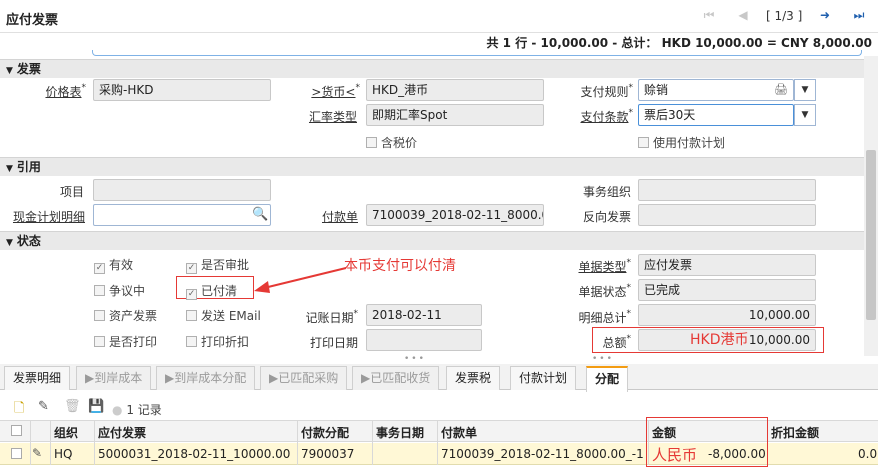 This screenshot has height=476, width=878. I want to click on payment-rule-label: 支付规则*, so click(606, 91).